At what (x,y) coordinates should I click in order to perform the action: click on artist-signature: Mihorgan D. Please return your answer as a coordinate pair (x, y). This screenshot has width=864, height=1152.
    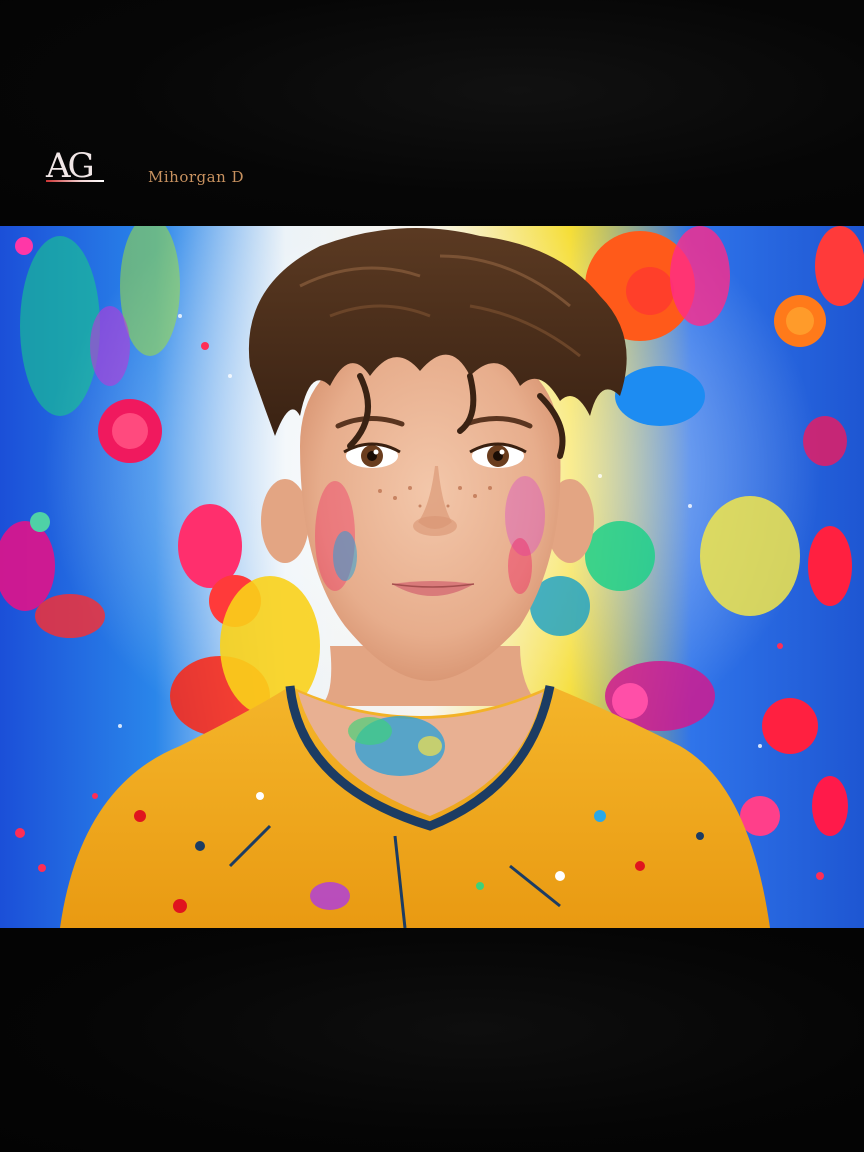
    Looking at the image, I should click on (196, 177).